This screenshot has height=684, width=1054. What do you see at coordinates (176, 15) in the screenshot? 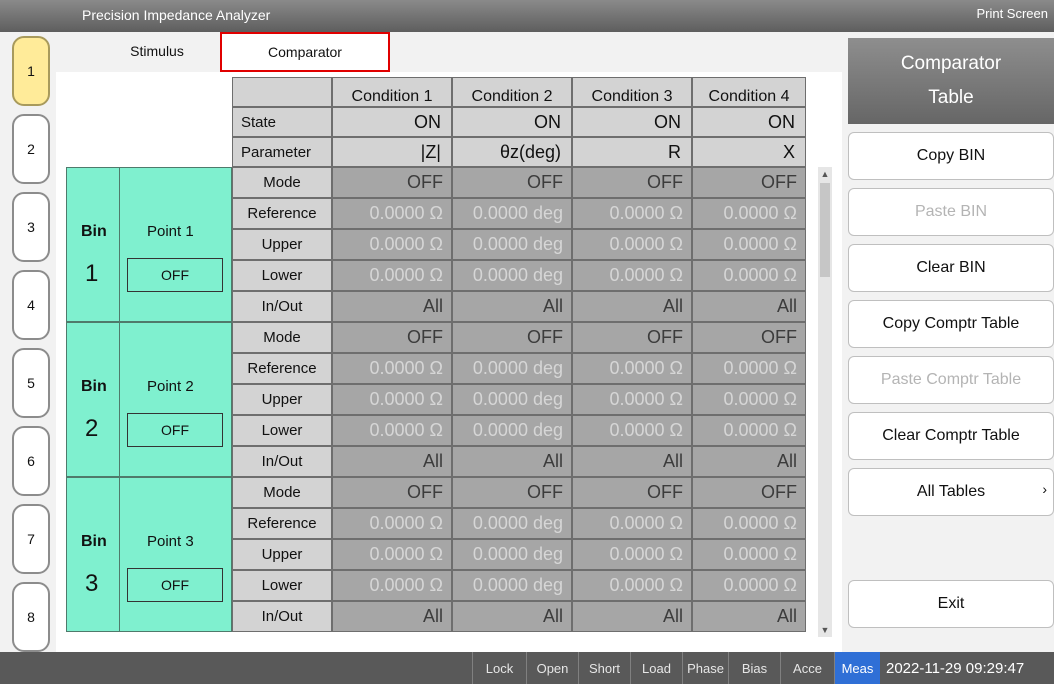
I see `app-title: Precision Impedance Analyzer` at bounding box center [176, 15].